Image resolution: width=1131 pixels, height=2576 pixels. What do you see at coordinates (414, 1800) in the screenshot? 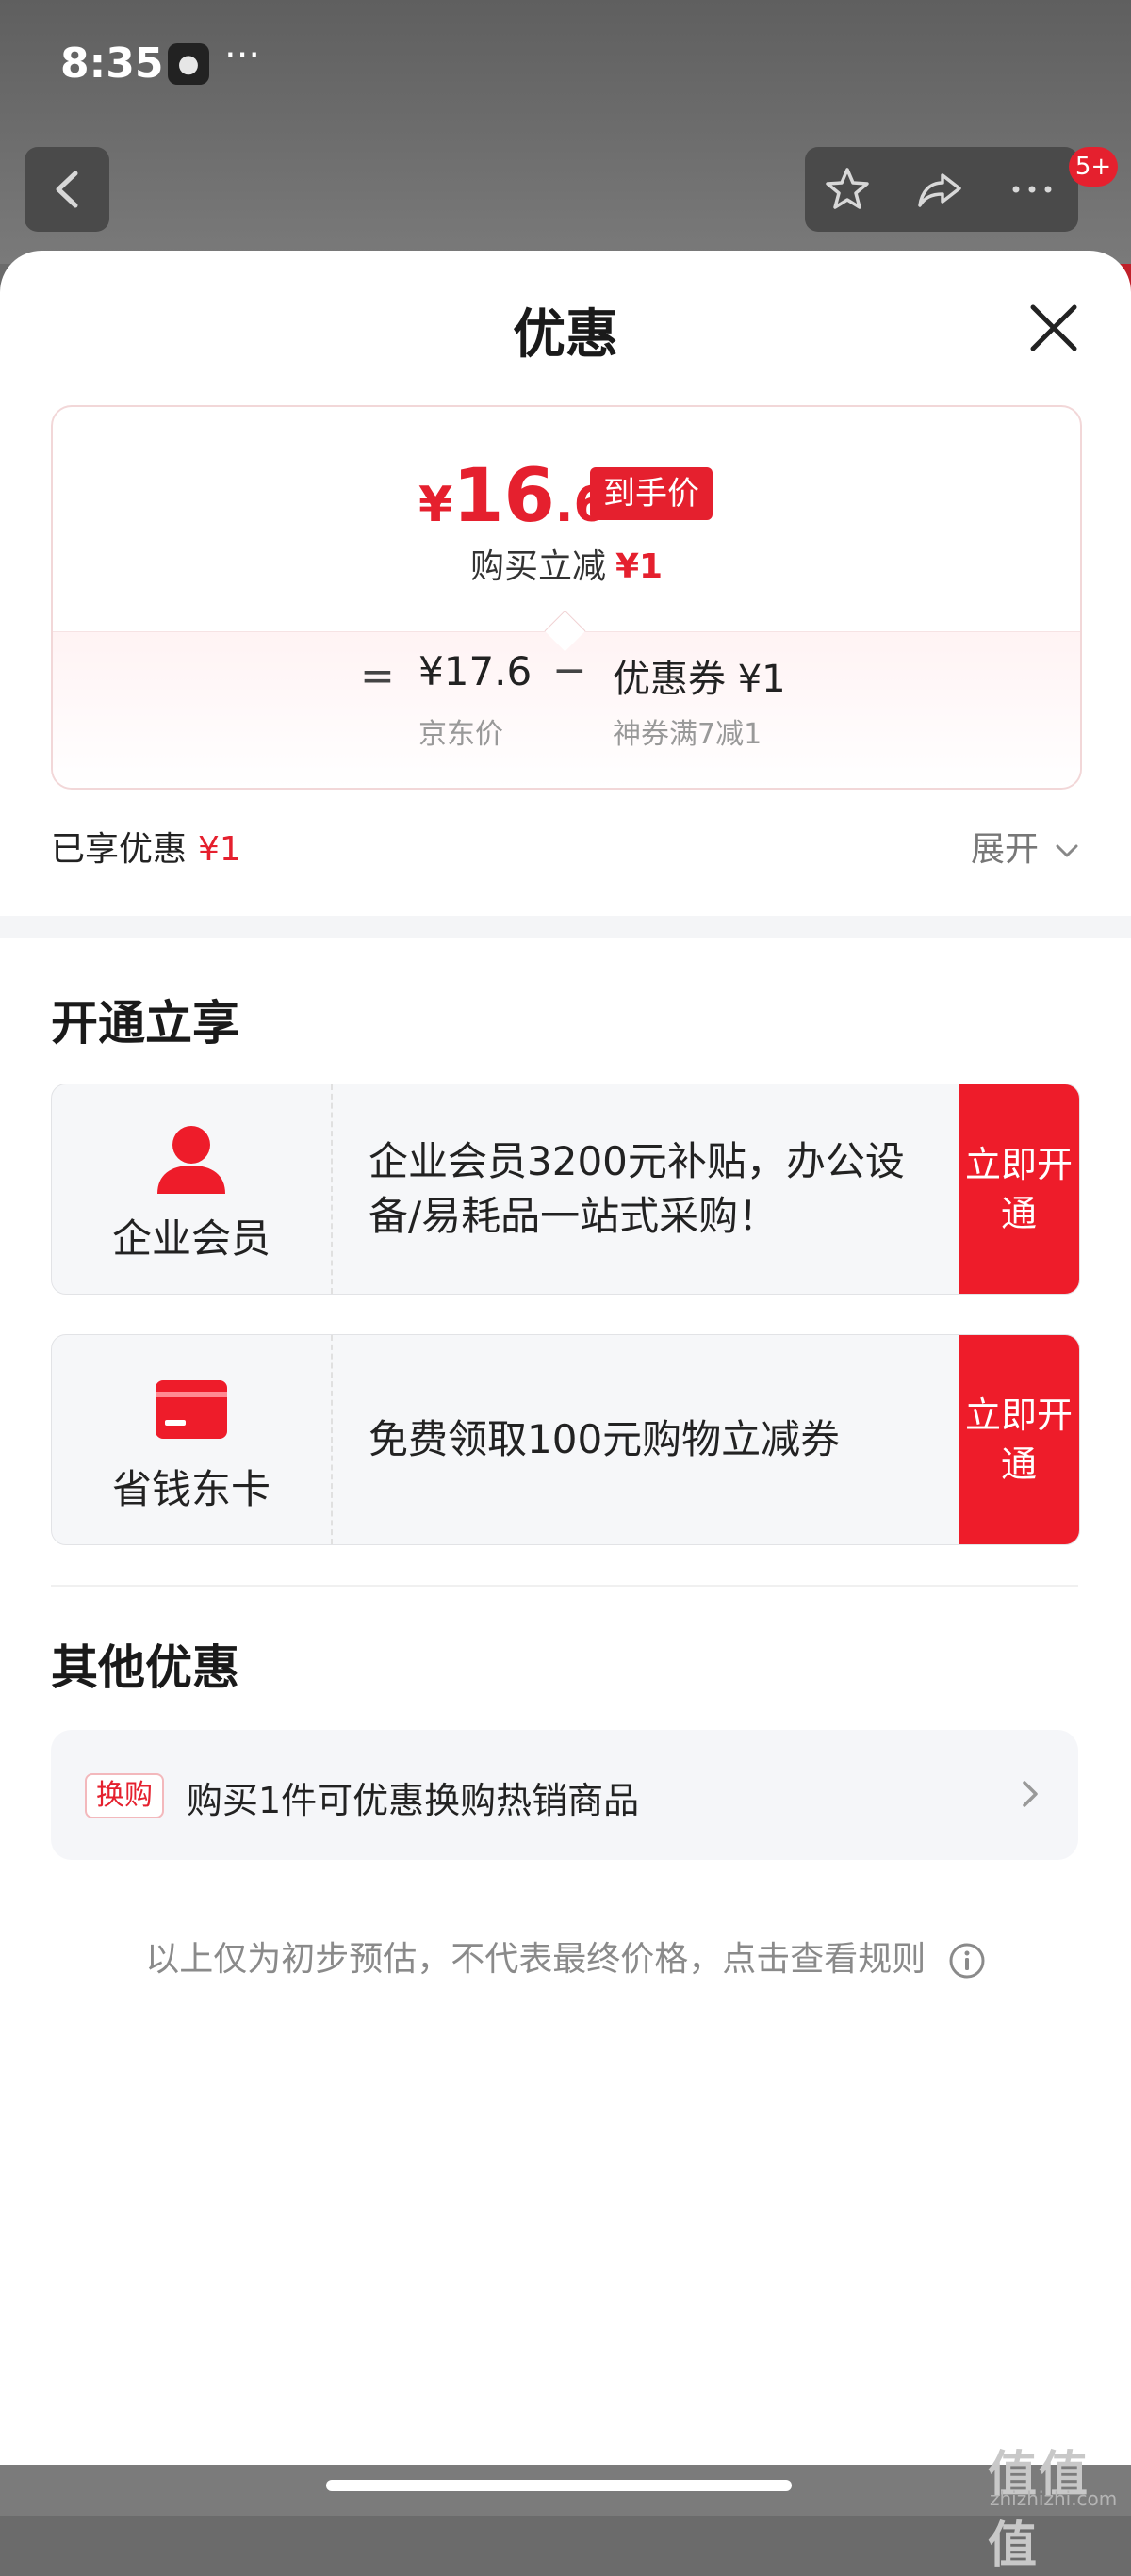
I see `trade-in-text: 购买1件可优惠换购热销商品` at bounding box center [414, 1800].